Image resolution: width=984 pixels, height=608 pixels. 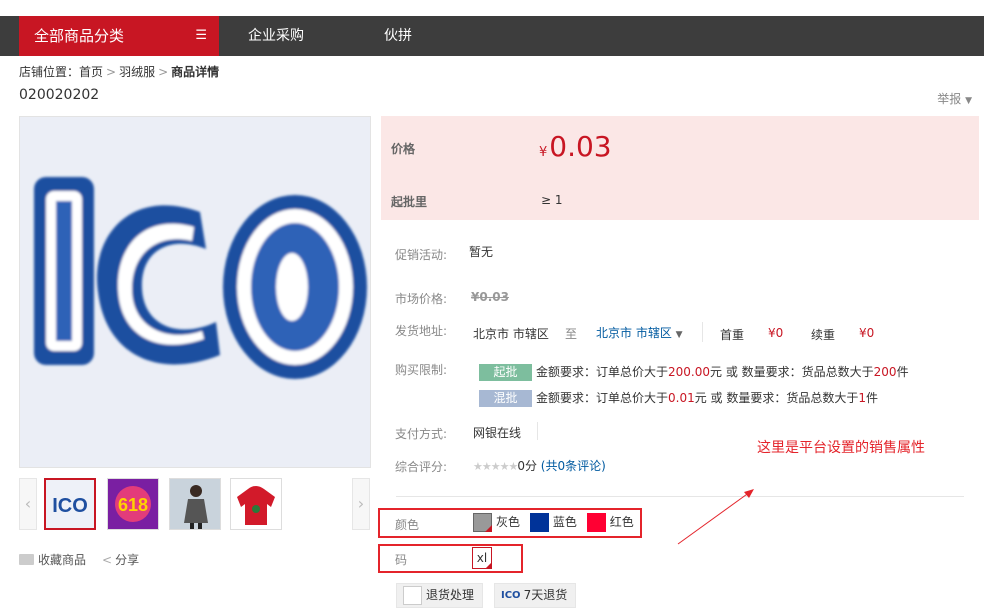 I want to click on continue-weight-value: ¥0, so click(x=867, y=333).